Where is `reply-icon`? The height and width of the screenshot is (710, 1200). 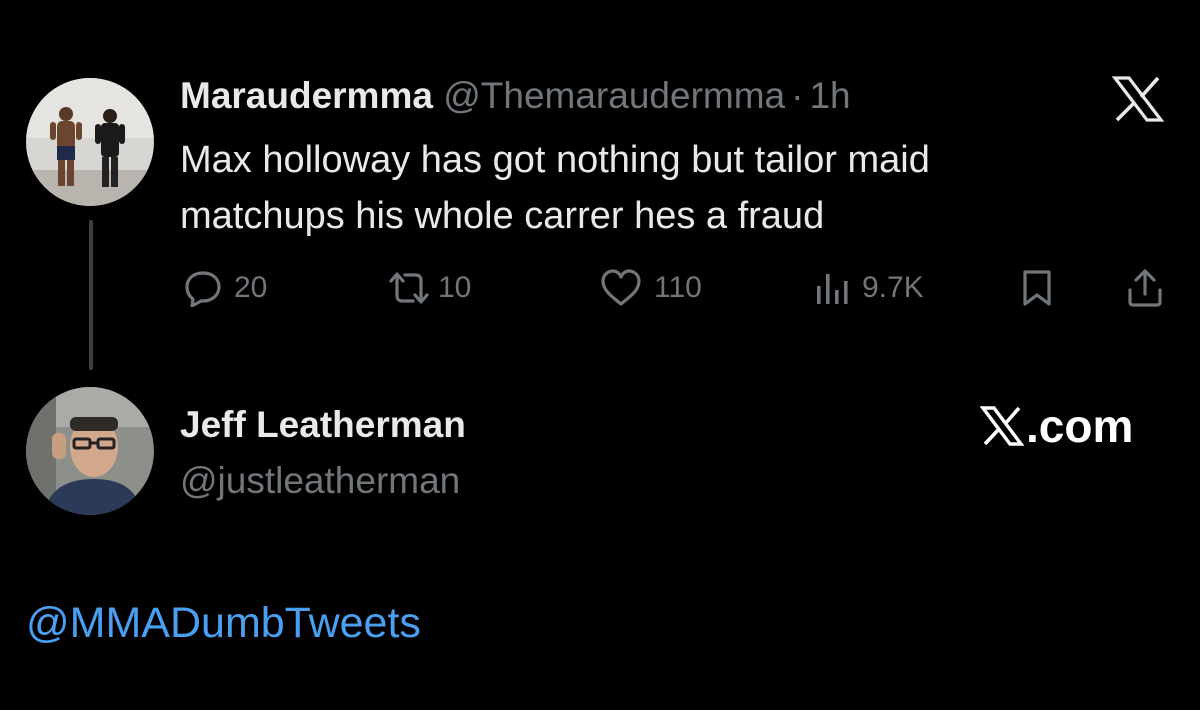 reply-icon is located at coordinates (203, 289).